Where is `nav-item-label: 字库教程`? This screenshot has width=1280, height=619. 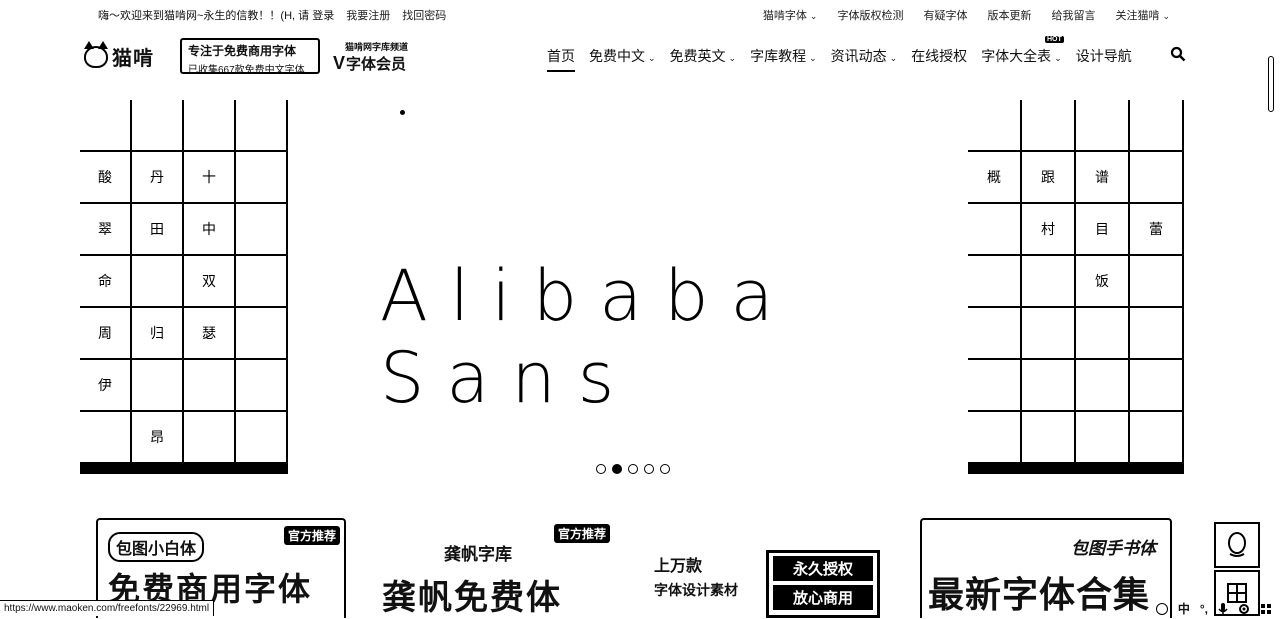 nav-item-label: 字库教程 is located at coordinates (778, 56).